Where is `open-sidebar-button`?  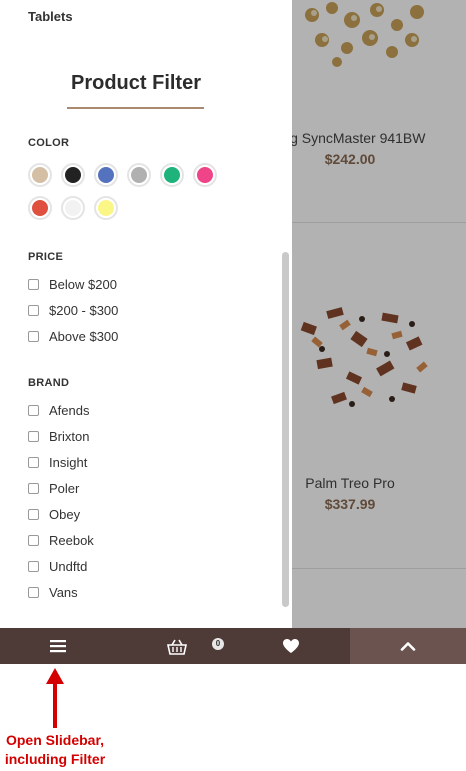 open-sidebar-button is located at coordinates (58, 646).